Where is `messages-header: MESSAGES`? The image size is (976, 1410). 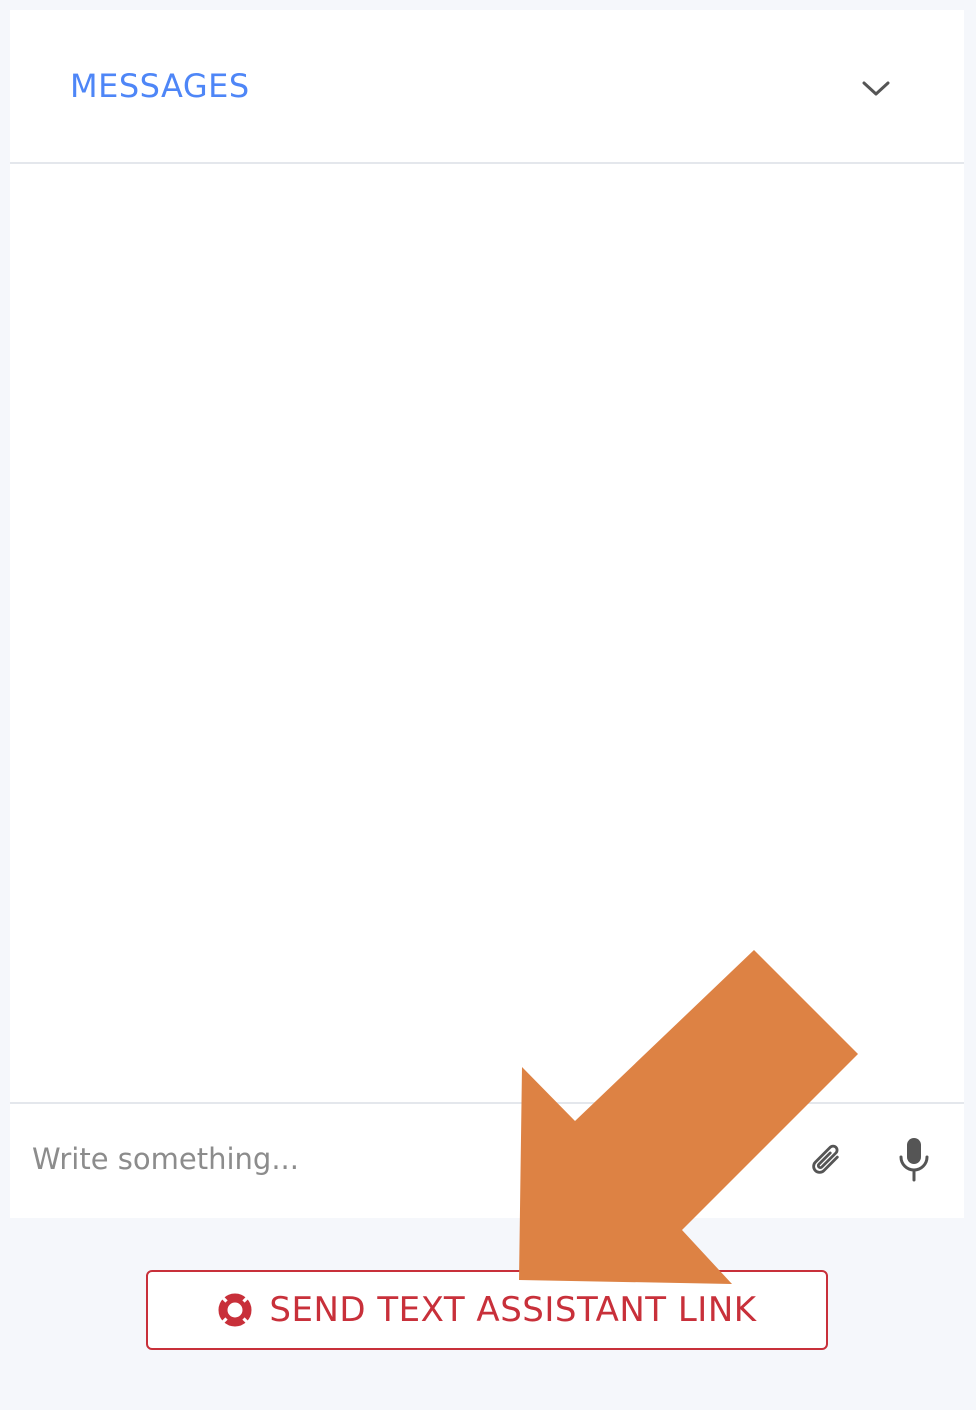 messages-header: MESSAGES is located at coordinates (487, 87).